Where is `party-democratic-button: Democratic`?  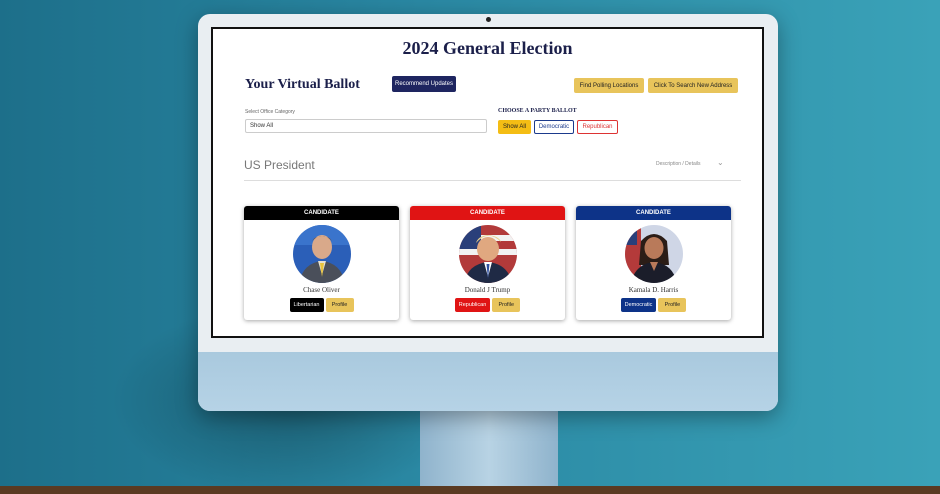
party-democratic-button: Democratic is located at coordinates (554, 127).